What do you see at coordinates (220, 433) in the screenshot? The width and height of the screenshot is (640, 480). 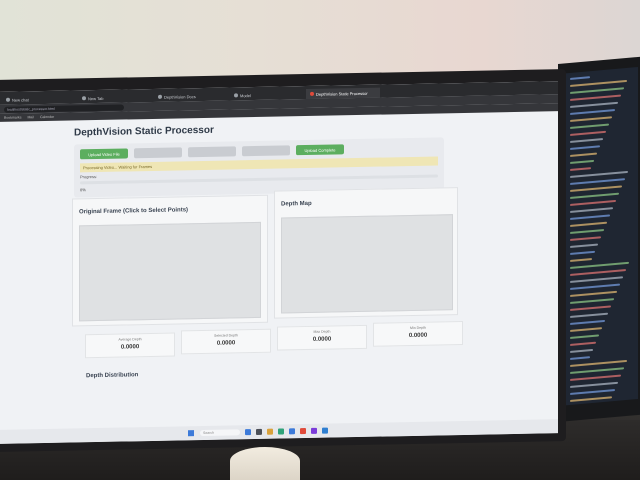 I see `taskbar-search: Search` at bounding box center [220, 433].